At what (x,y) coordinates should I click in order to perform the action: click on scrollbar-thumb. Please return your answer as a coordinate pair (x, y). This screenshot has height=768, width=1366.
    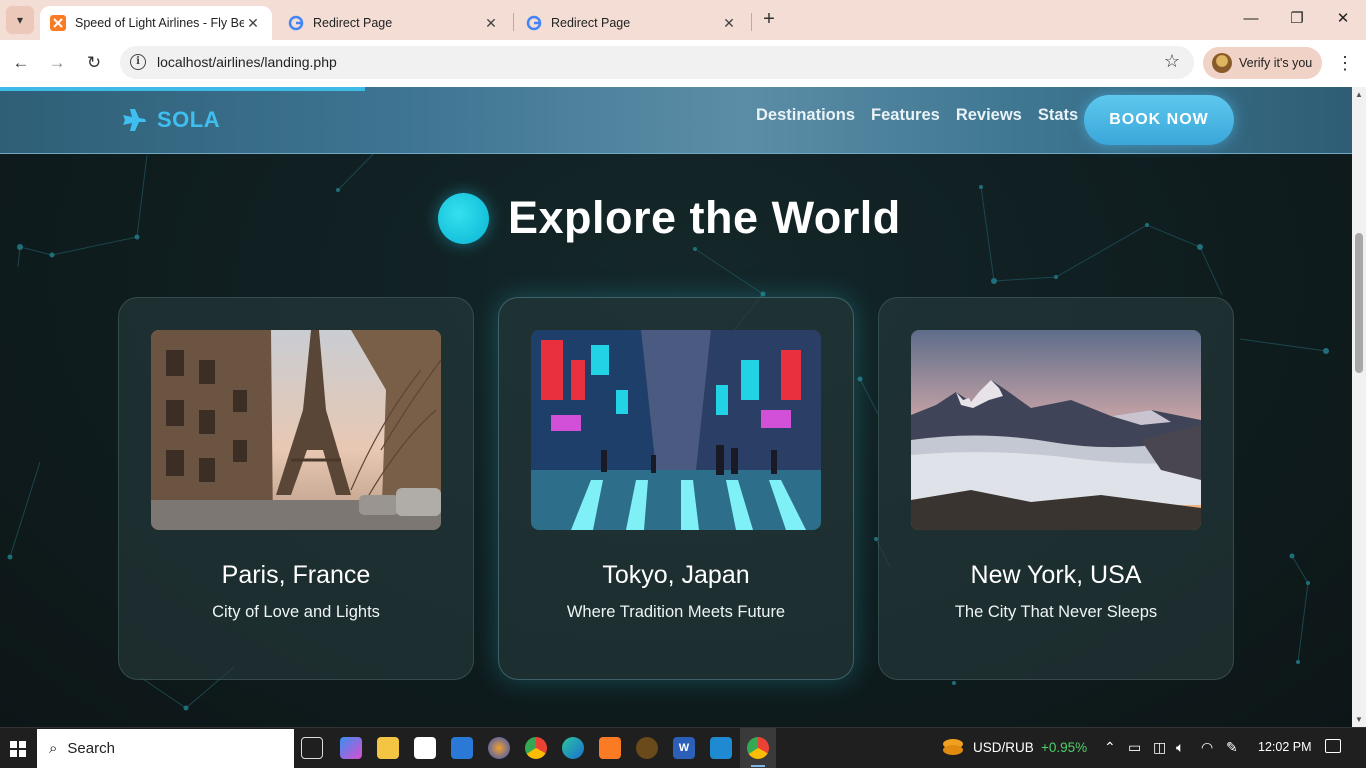
    Looking at the image, I should click on (1359, 303).